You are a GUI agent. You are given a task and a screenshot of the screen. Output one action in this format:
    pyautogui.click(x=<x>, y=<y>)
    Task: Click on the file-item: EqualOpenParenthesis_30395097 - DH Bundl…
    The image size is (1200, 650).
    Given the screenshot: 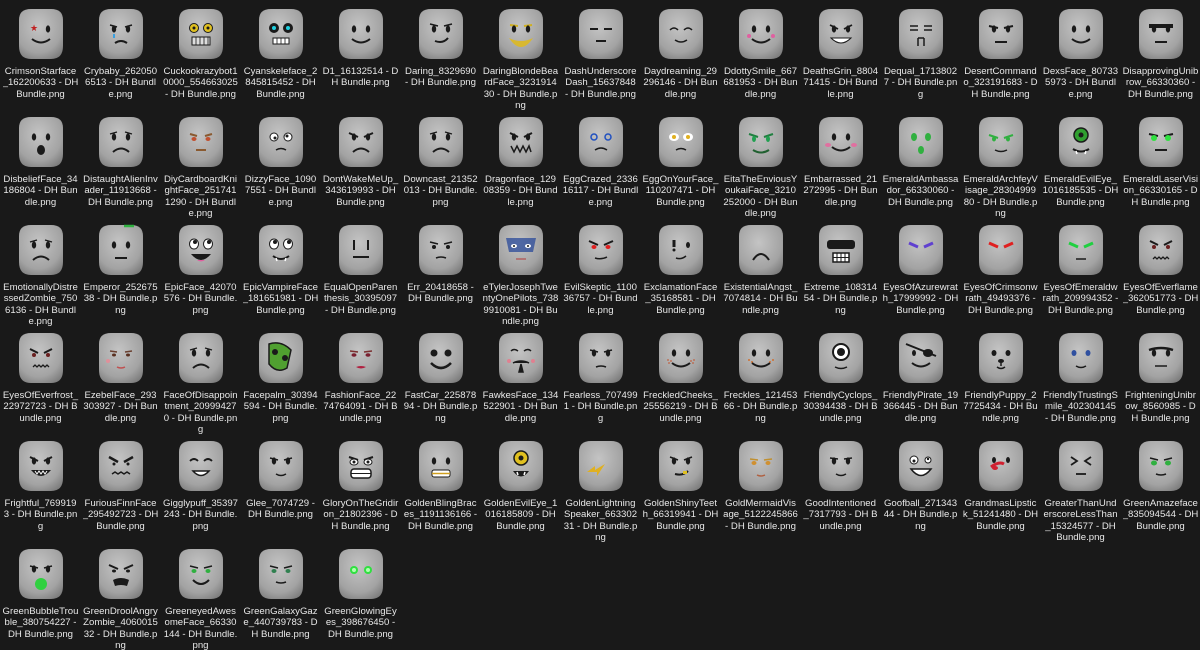 What is the action you would take?
    pyautogui.click(x=360, y=272)
    